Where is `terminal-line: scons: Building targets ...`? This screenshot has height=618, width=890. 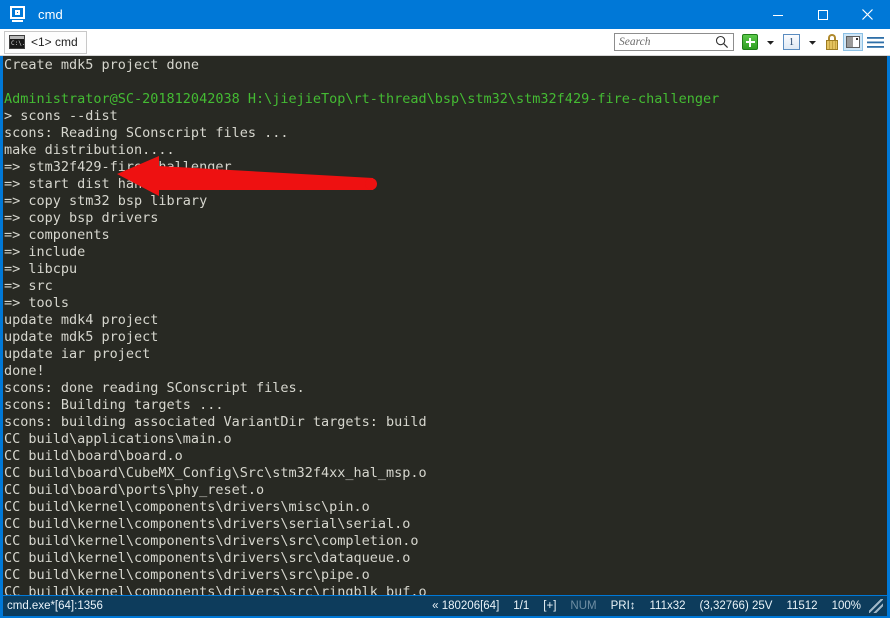 terminal-line: scons: Building targets ... is located at coordinates (114, 405).